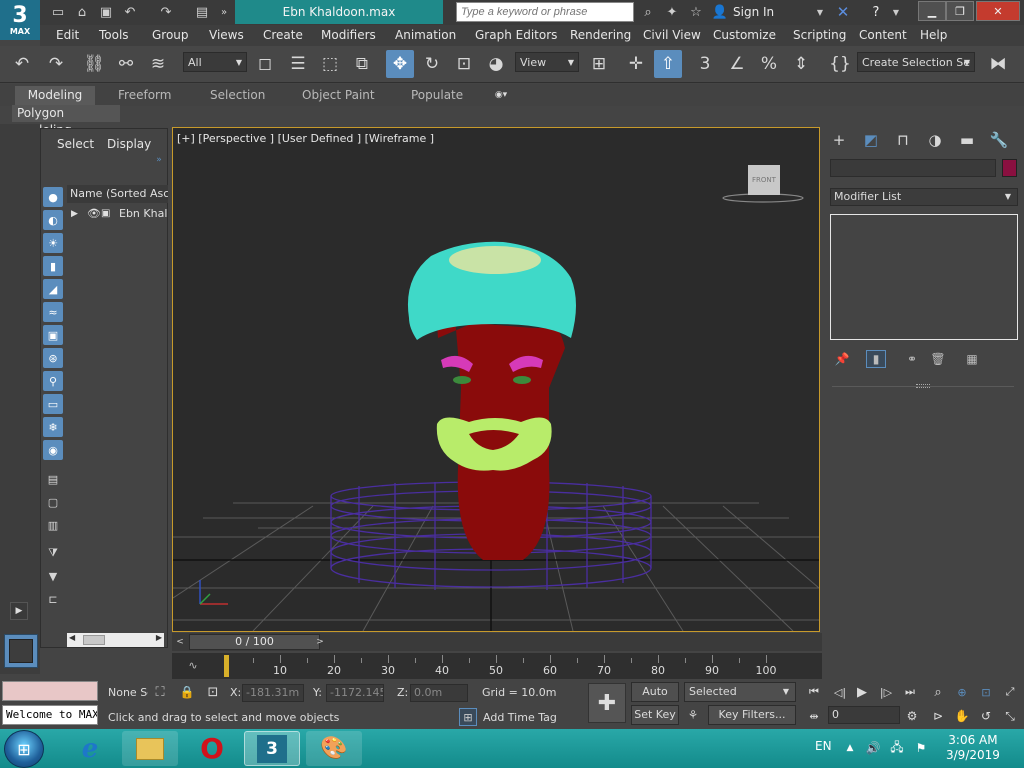 The height and width of the screenshot is (768, 1024). What do you see at coordinates (842, 359) in the screenshot?
I see `pin-stack-icon: 📌` at bounding box center [842, 359].